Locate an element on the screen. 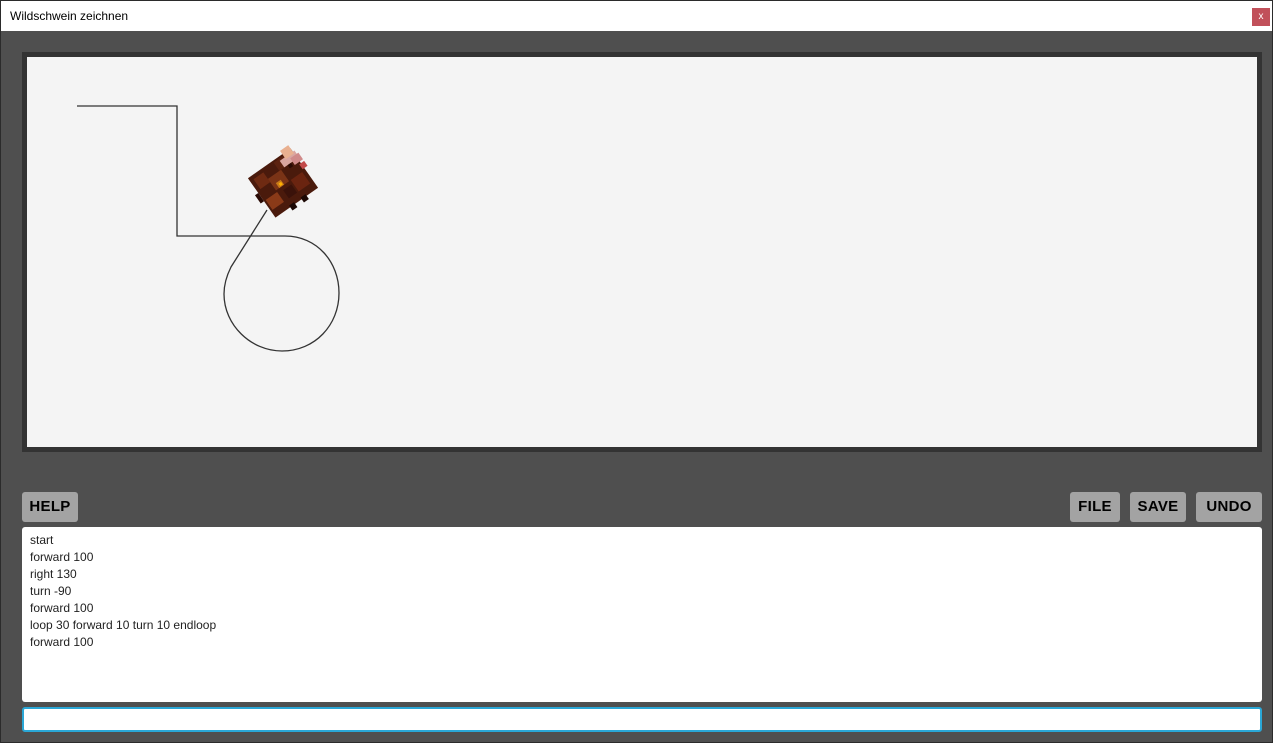 The image size is (1273, 743). help-button: HELP is located at coordinates (50, 507).